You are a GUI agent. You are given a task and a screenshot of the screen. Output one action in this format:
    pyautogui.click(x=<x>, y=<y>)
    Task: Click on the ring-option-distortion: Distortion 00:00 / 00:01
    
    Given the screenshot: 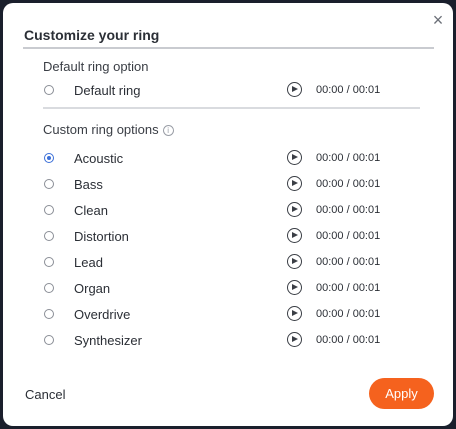 What is the action you would take?
    pyautogui.click(x=218, y=236)
    